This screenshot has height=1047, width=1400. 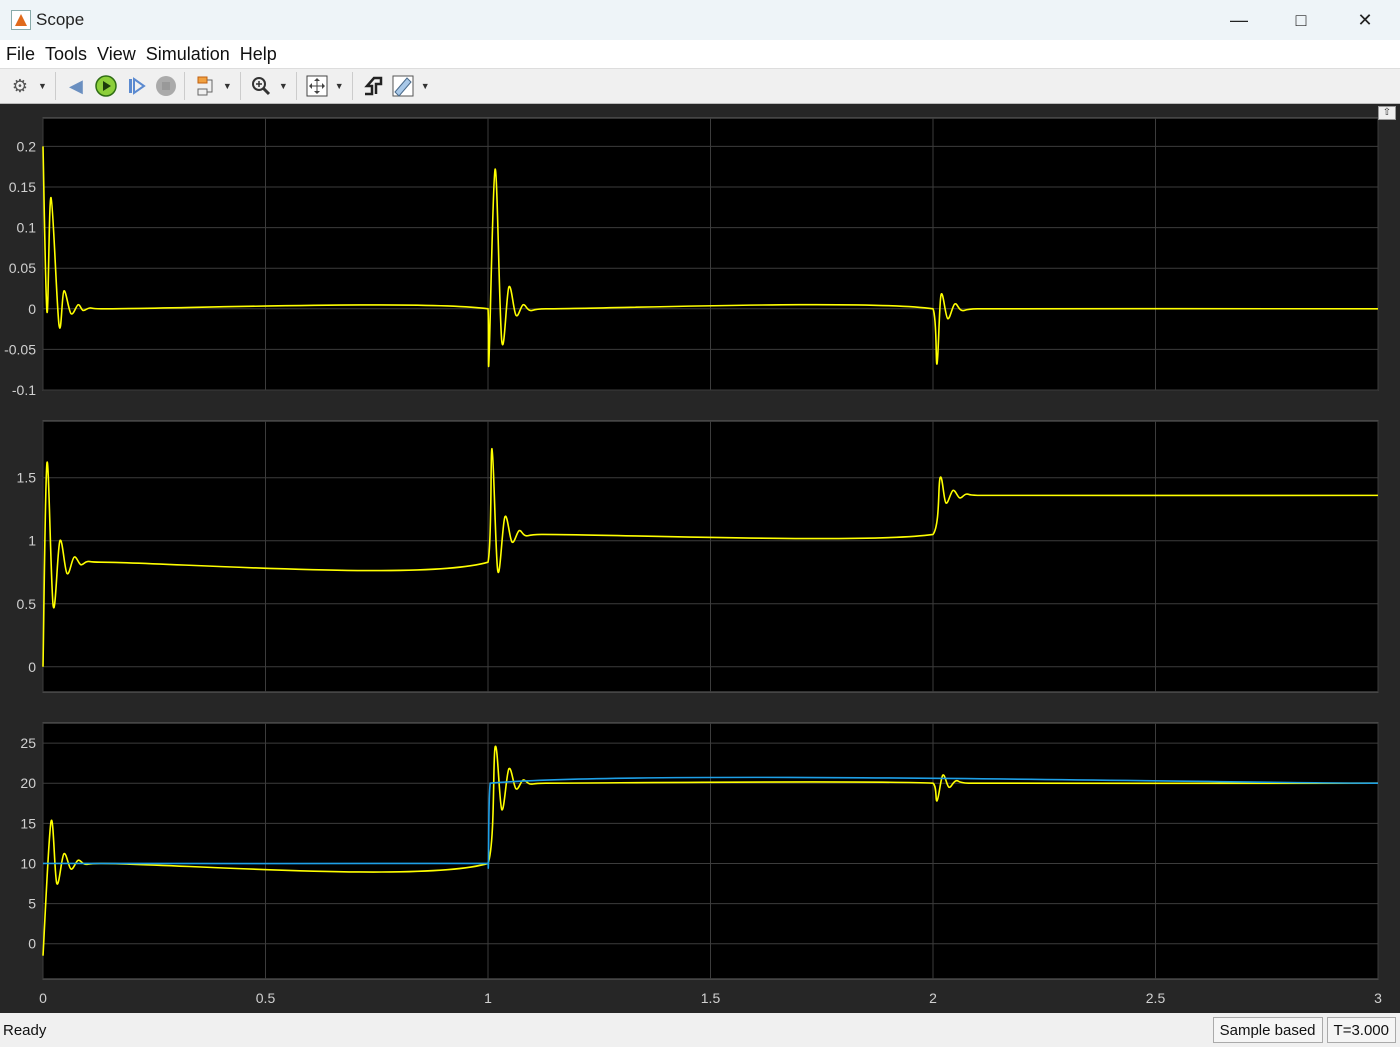 What do you see at coordinates (24, 390) in the screenshot?
I see `y-tick-label: -0.1` at bounding box center [24, 390].